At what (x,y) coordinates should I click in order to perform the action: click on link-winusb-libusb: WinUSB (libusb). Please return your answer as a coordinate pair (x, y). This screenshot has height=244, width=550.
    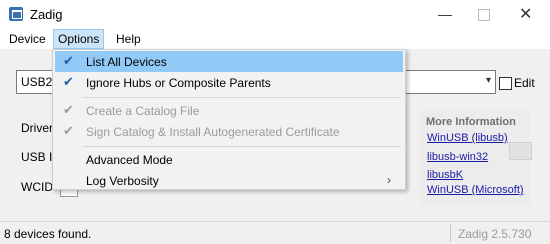
    Looking at the image, I should click on (467, 138).